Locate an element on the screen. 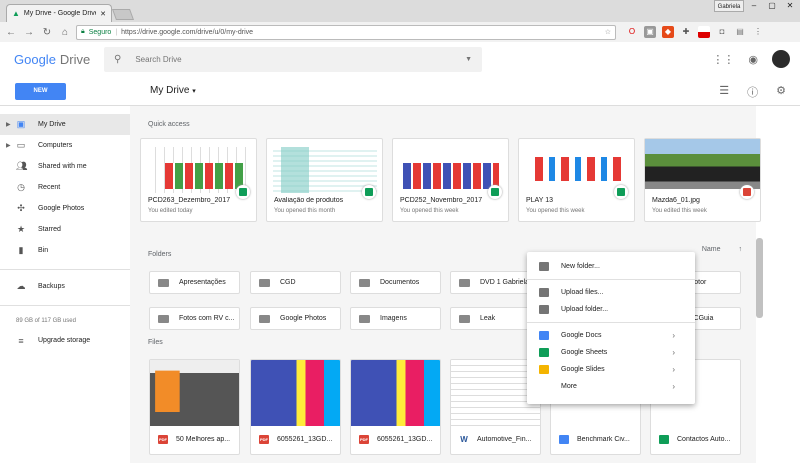 The width and height of the screenshot is (800, 463). extension2-icon: ✚ is located at coordinates (686, 32).